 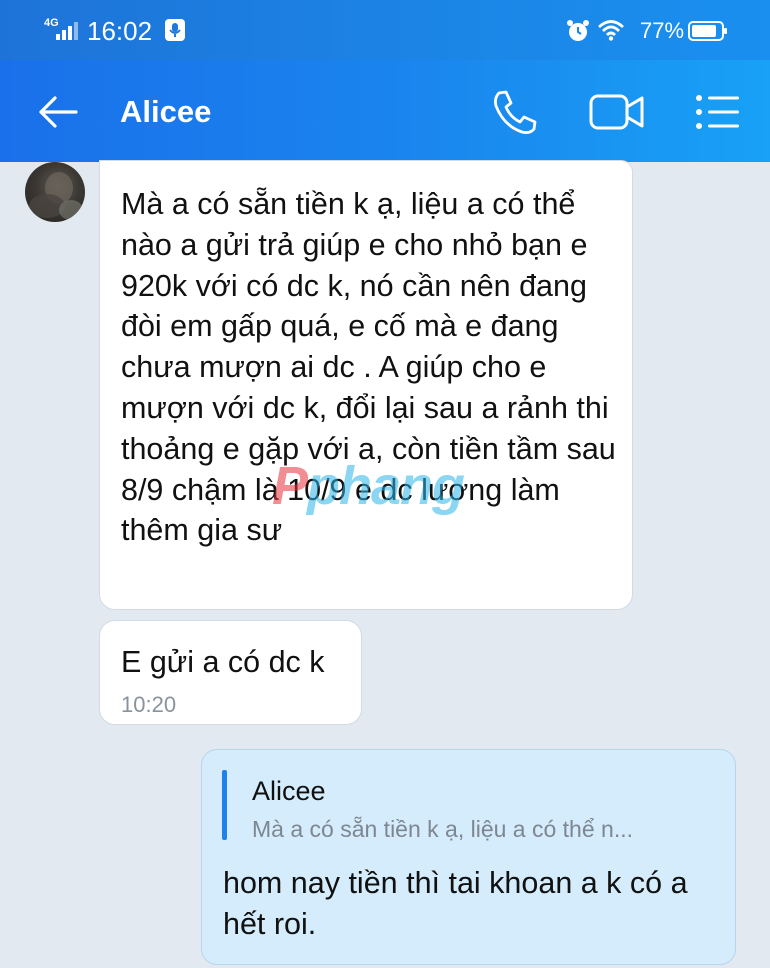 I want to click on phone-icon, so click(x=515, y=112).